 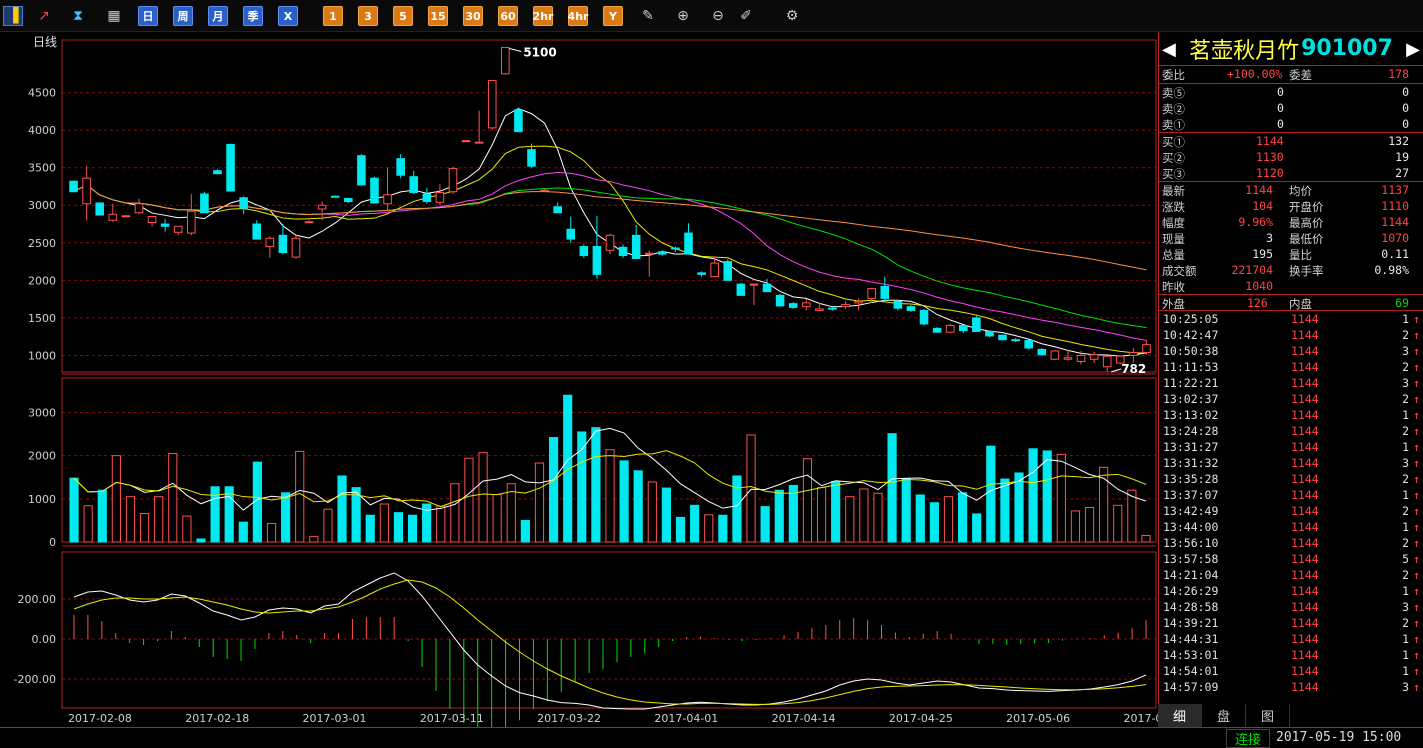 I want to click on tick-row: 13:02:37 1144 2 ↑, so click(x=1291, y=399).